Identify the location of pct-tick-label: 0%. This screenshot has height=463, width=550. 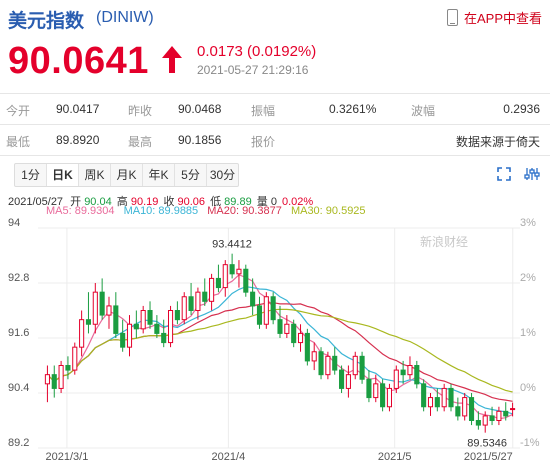
(528, 388).